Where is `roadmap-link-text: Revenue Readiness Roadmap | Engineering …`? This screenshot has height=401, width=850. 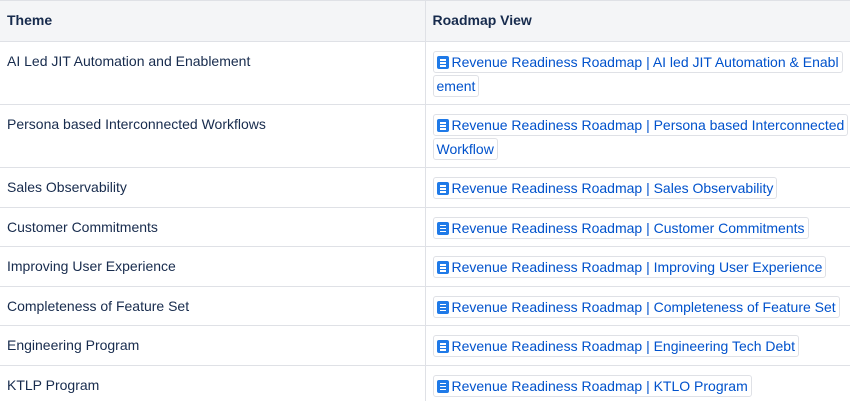
roadmap-link-text: Revenue Readiness Roadmap | Engineering … is located at coordinates (623, 346).